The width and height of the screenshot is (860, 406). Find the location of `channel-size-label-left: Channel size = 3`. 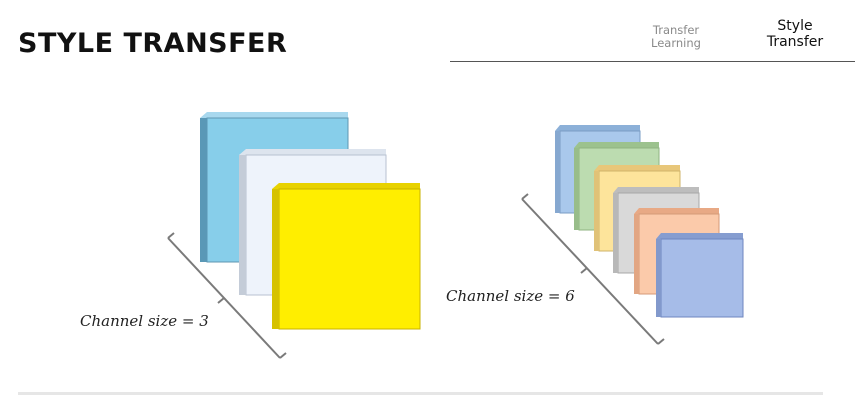

channel-size-label-left: Channel size = 3 is located at coordinates (144, 321).